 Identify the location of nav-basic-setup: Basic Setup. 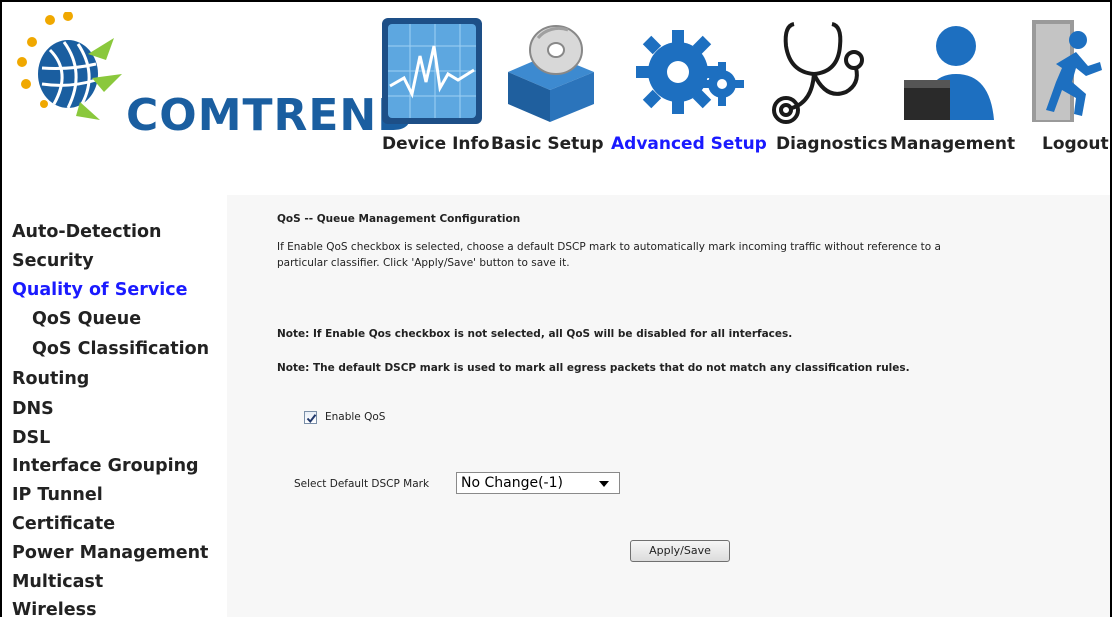
(547, 144).